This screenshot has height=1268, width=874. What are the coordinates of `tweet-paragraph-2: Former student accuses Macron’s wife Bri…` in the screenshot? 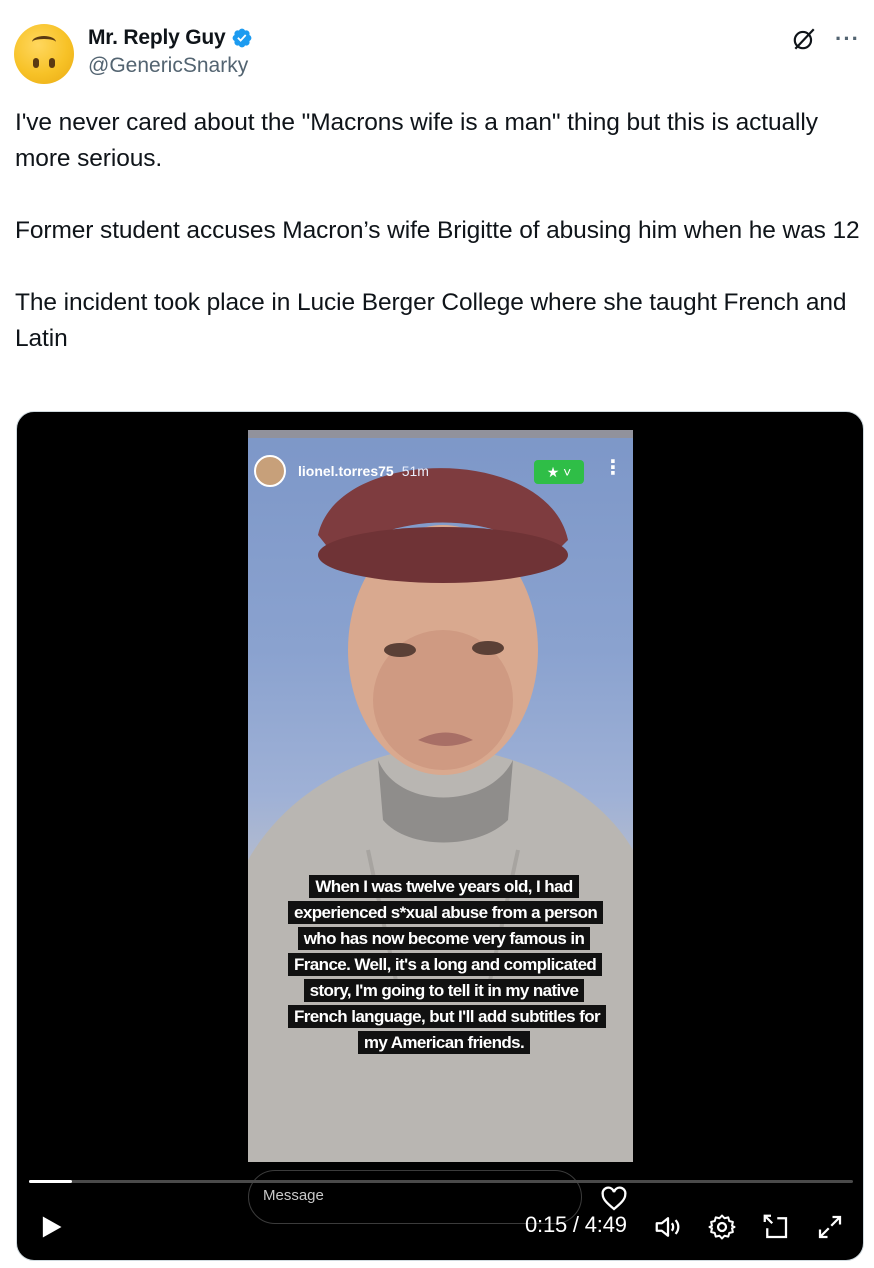 It's located at (437, 230).